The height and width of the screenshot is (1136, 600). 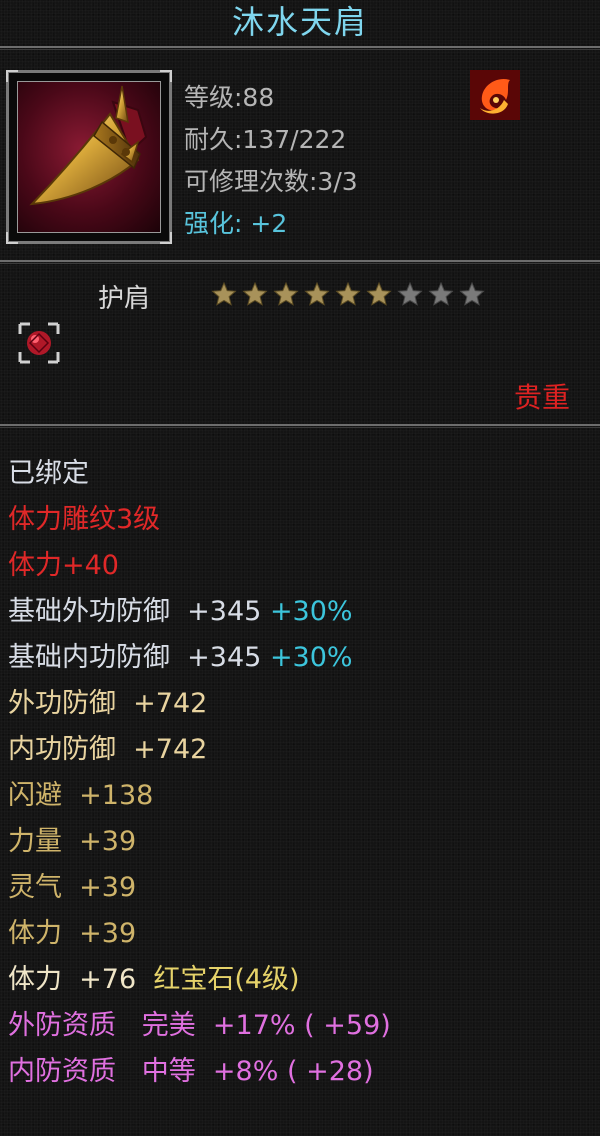 I want to click on item-icon-frame, so click(x=89, y=157).